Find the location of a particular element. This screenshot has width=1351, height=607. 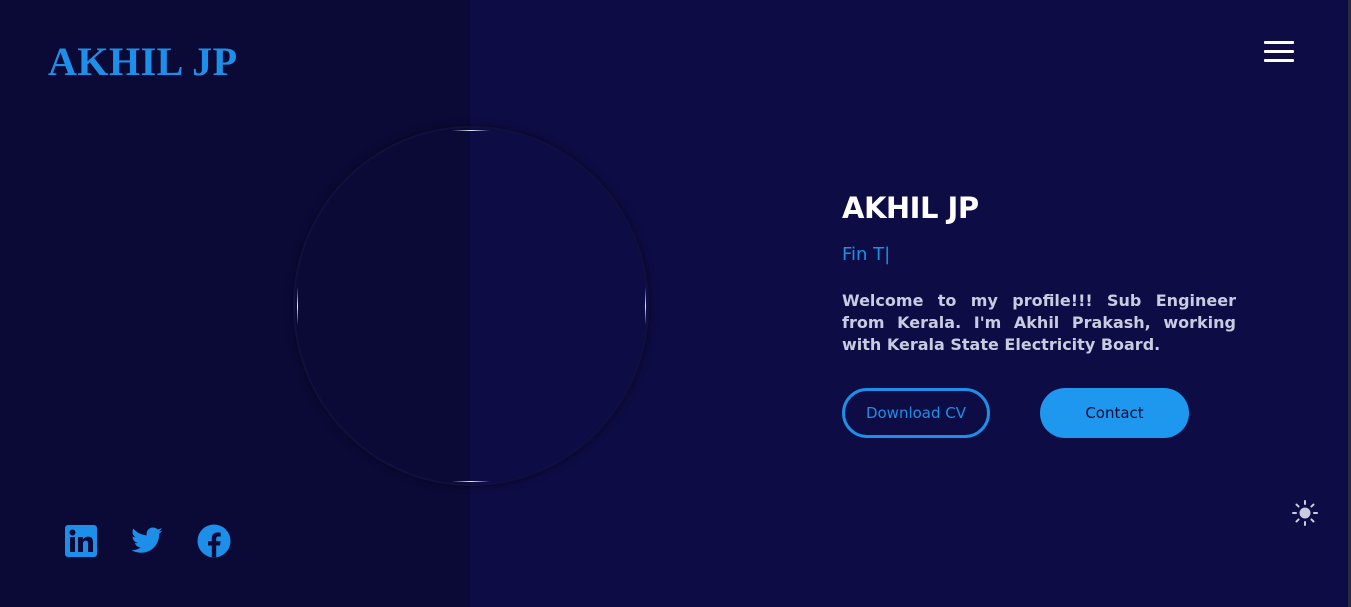

hamburger-menu-icon is located at coordinates (1279, 42).